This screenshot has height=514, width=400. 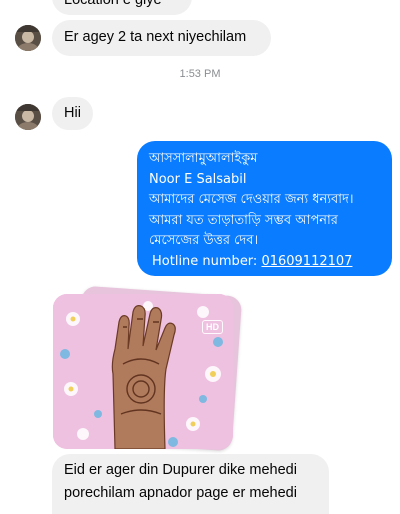 What do you see at coordinates (205, 261) in the screenshot?
I see `hotline-label: Hotline number:` at bounding box center [205, 261].